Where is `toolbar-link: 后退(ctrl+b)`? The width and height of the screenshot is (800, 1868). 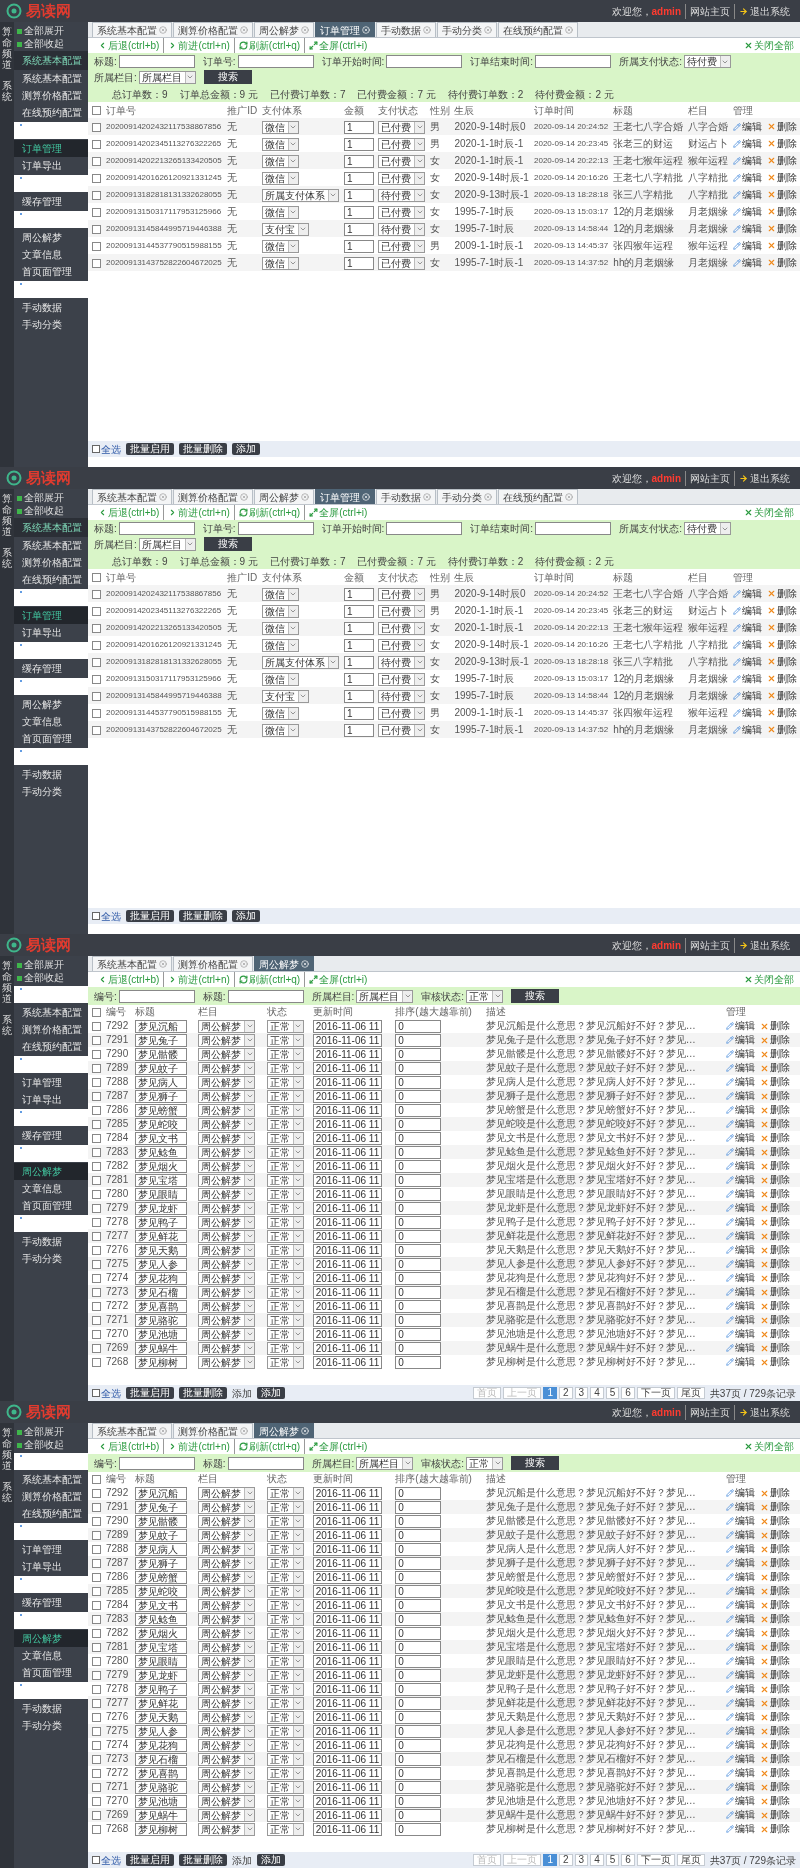 toolbar-link: 后退(ctrl+b) is located at coordinates (129, 979).